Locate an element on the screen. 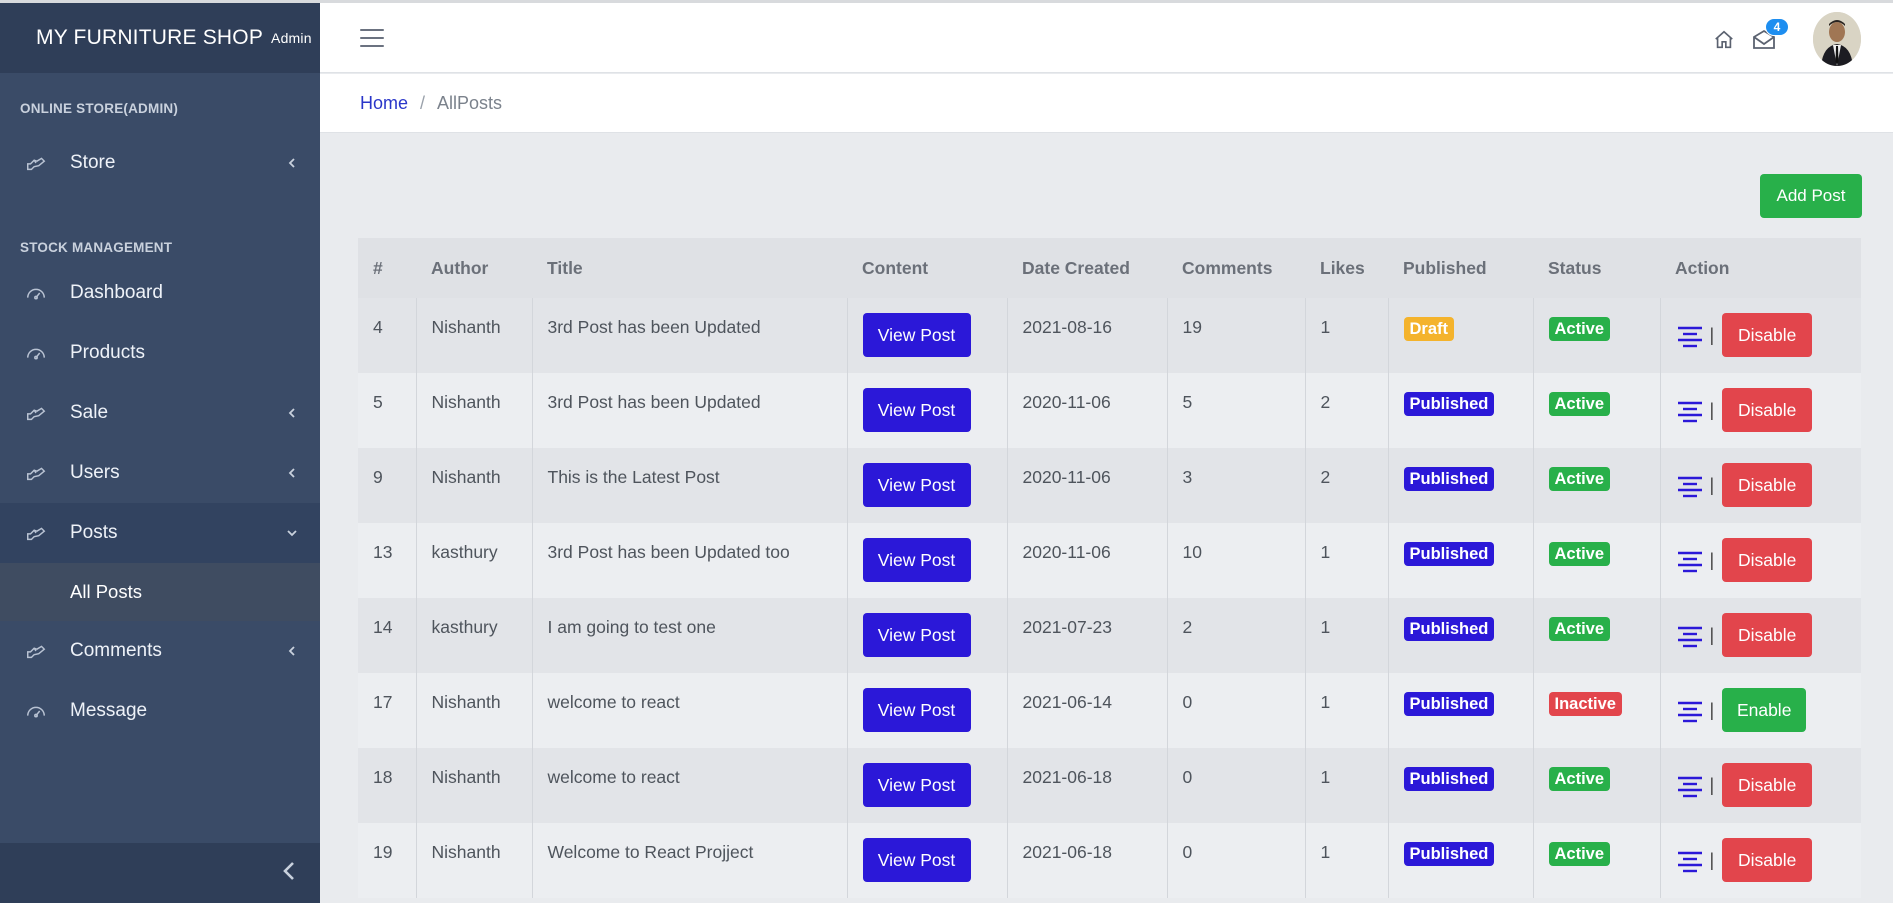 The width and height of the screenshot is (1893, 903). enable-post-button: Enable is located at coordinates (1764, 710).